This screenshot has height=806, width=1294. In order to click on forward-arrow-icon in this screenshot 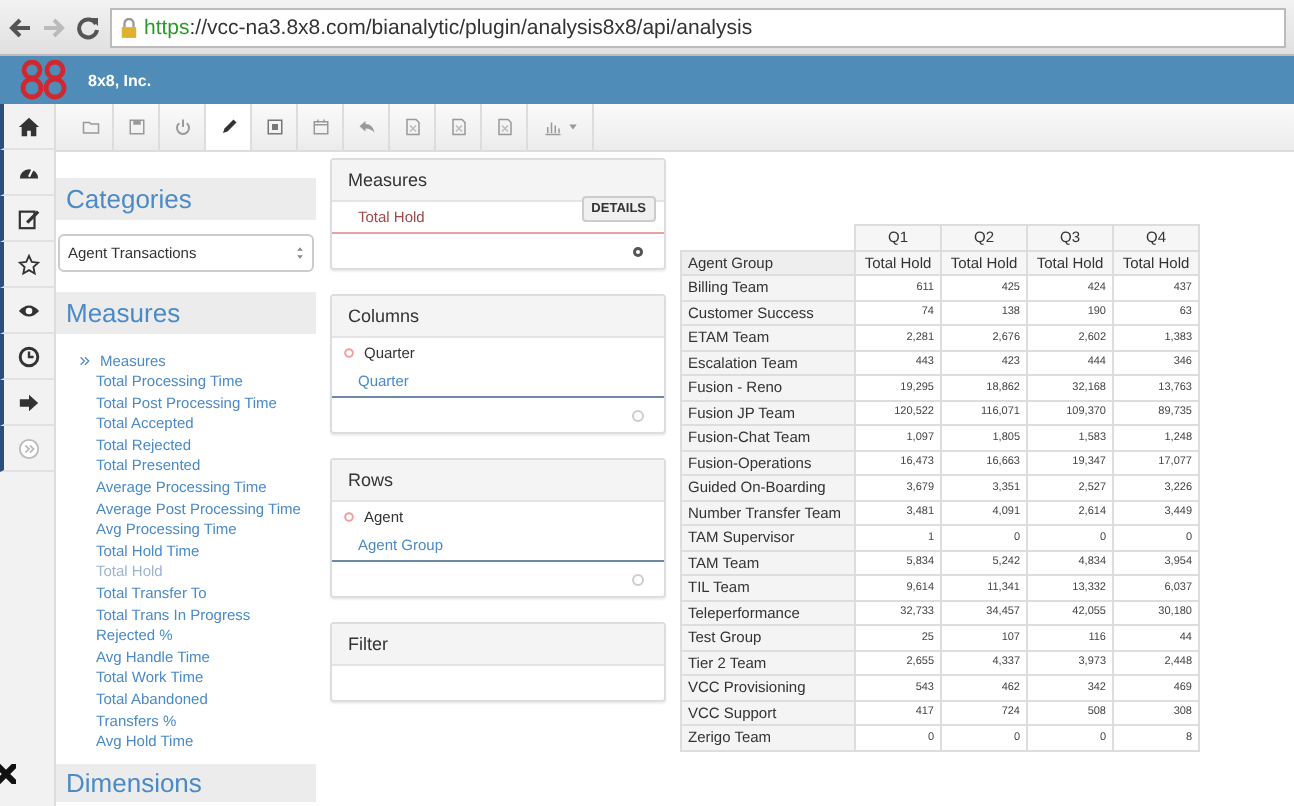, I will do `click(54, 27)`.